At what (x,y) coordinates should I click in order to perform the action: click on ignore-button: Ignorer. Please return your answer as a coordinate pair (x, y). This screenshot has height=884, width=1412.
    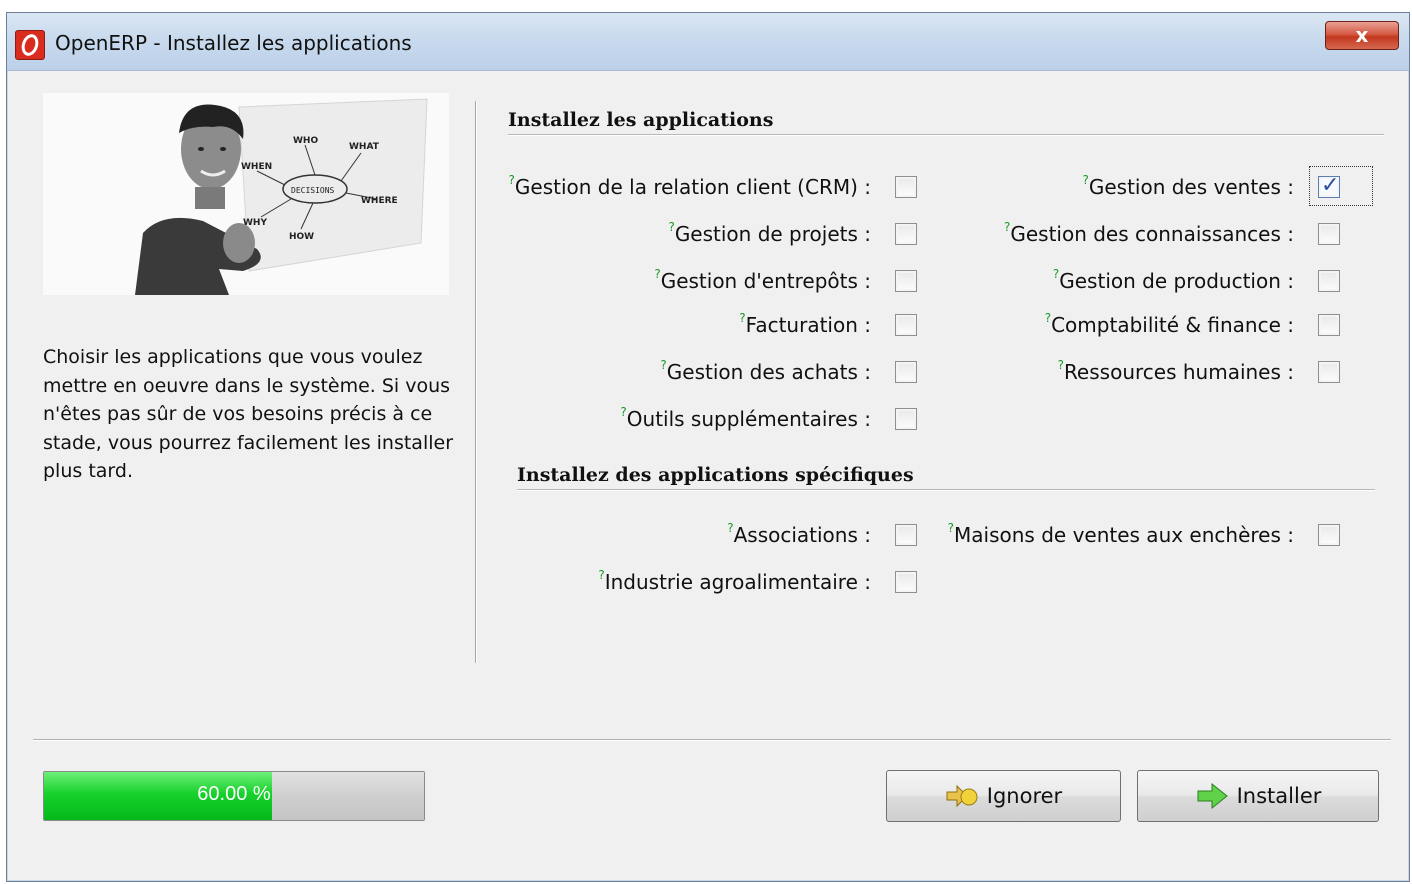
    Looking at the image, I should click on (1003, 796).